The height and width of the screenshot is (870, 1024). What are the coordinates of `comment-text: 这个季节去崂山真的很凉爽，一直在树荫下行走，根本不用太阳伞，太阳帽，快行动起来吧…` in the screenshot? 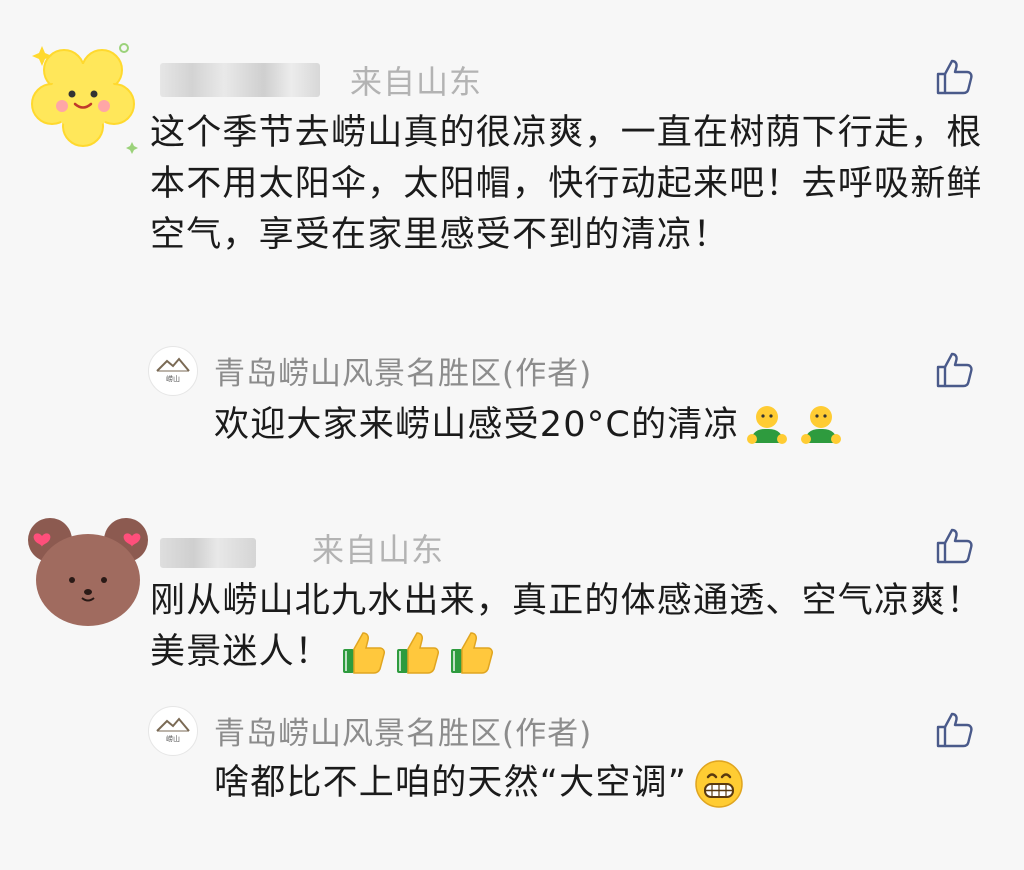 It's located at (566, 184).